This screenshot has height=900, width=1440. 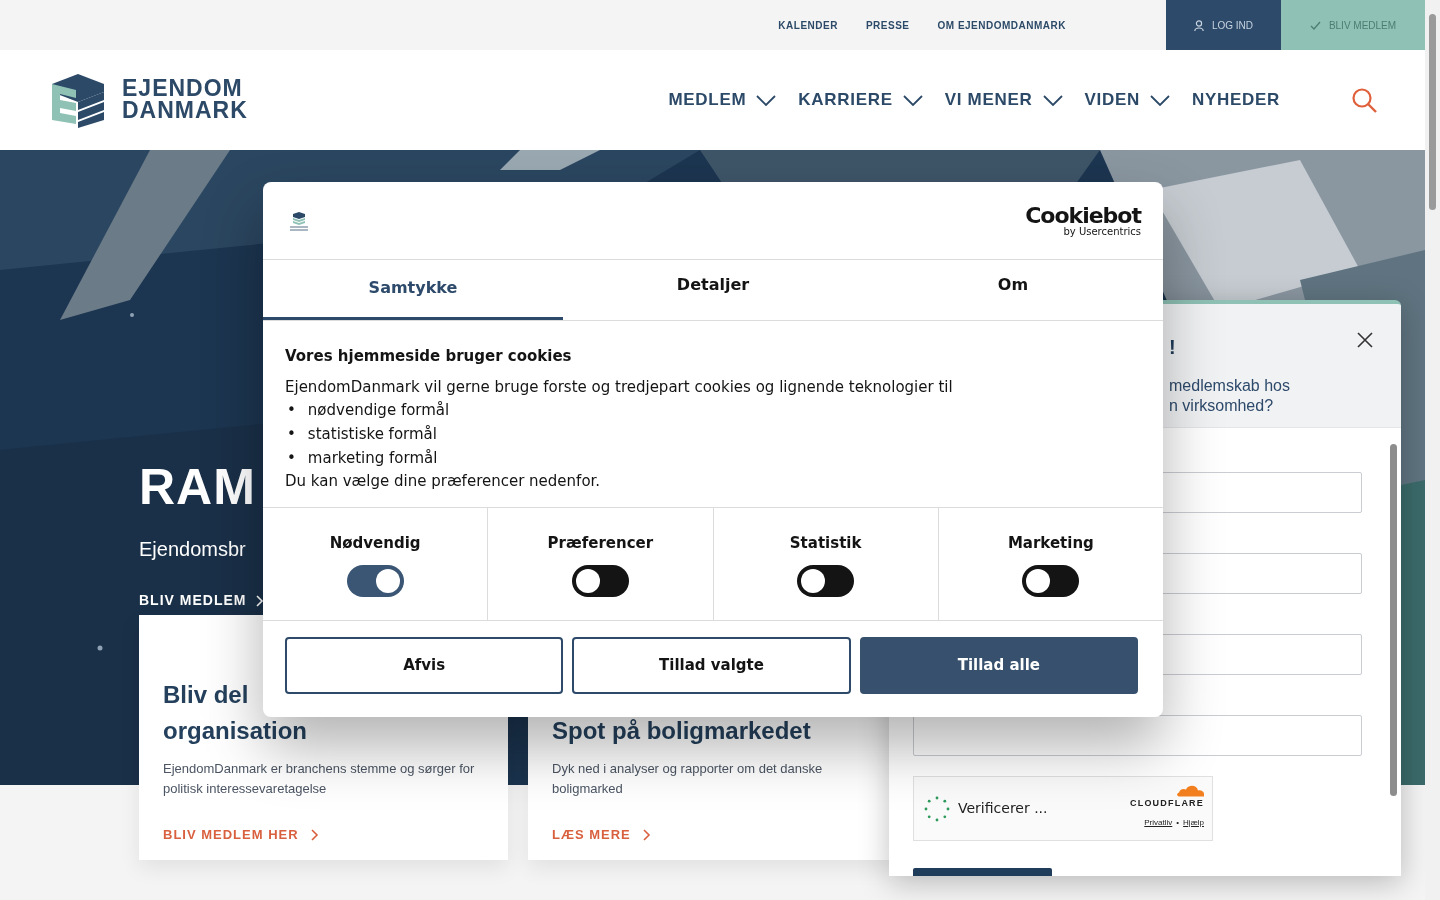 What do you see at coordinates (372, 458) in the screenshot?
I see `purpose-item: marketing formål` at bounding box center [372, 458].